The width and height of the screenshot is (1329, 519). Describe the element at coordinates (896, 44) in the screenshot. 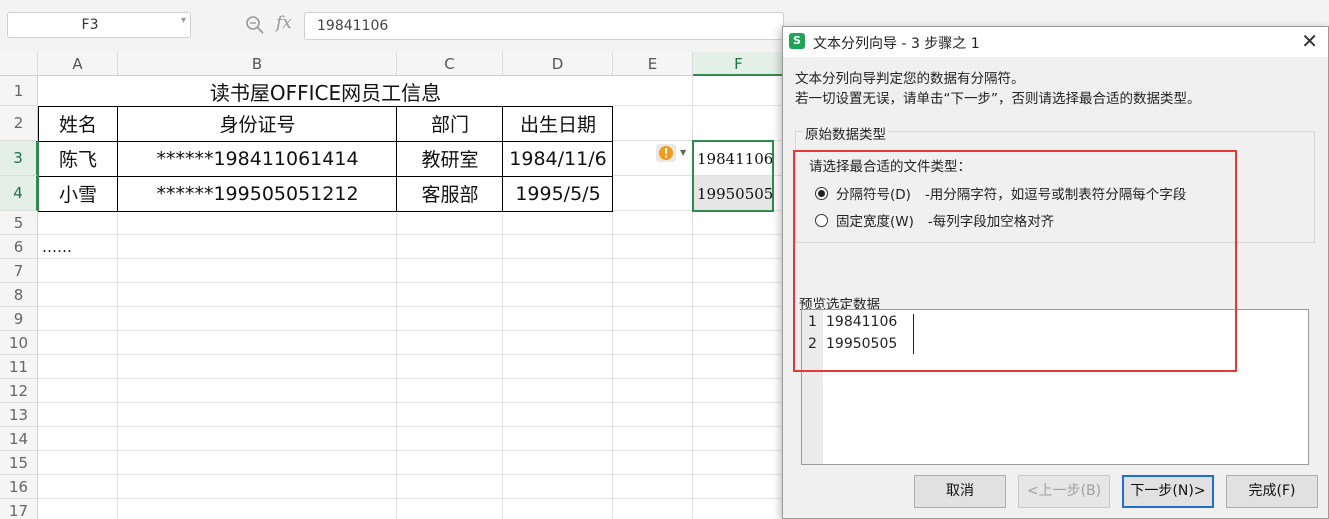

I see `dialog-title: 文本分列向导 - 3 步骤之 1` at that location.